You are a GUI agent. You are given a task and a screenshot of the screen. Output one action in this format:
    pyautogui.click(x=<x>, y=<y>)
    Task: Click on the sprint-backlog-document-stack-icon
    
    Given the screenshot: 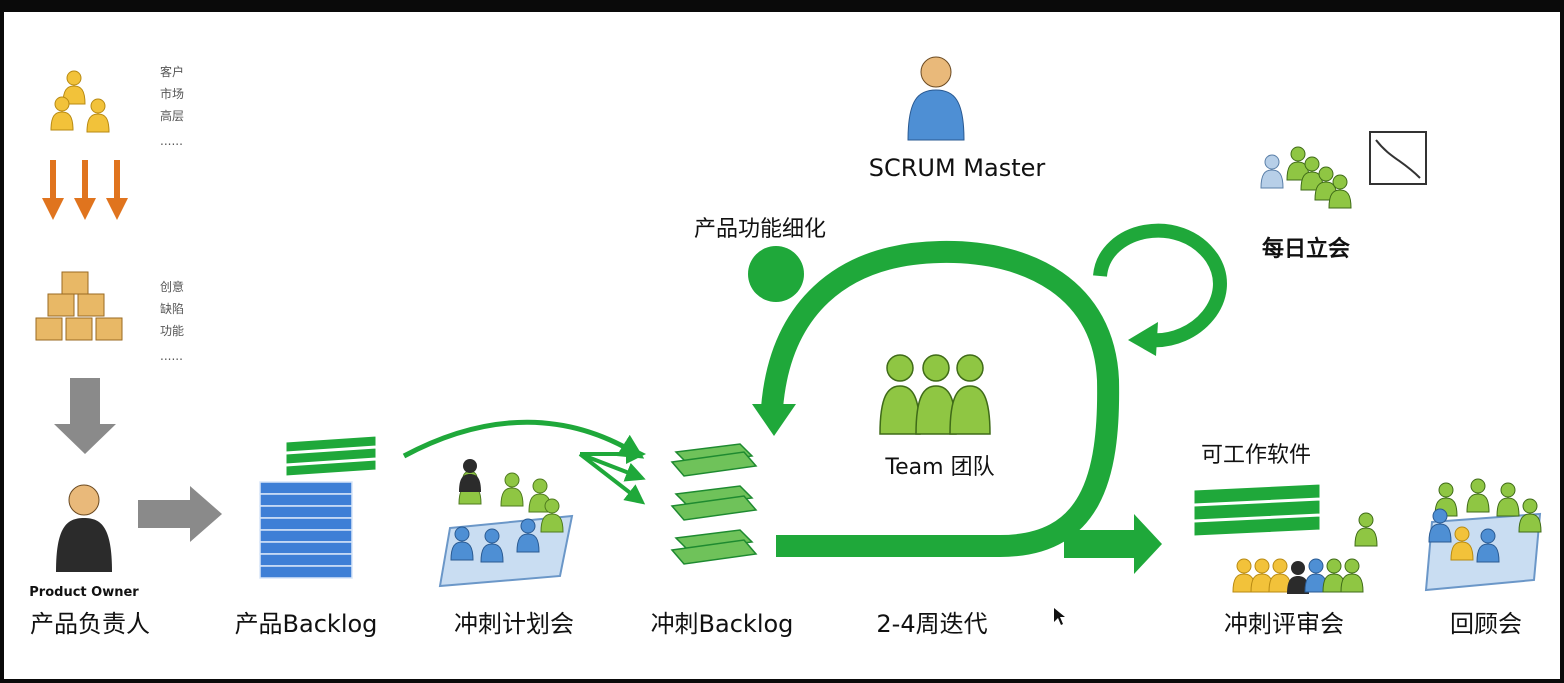 What is the action you would take?
    pyautogui.click(x=714, y=504)
    